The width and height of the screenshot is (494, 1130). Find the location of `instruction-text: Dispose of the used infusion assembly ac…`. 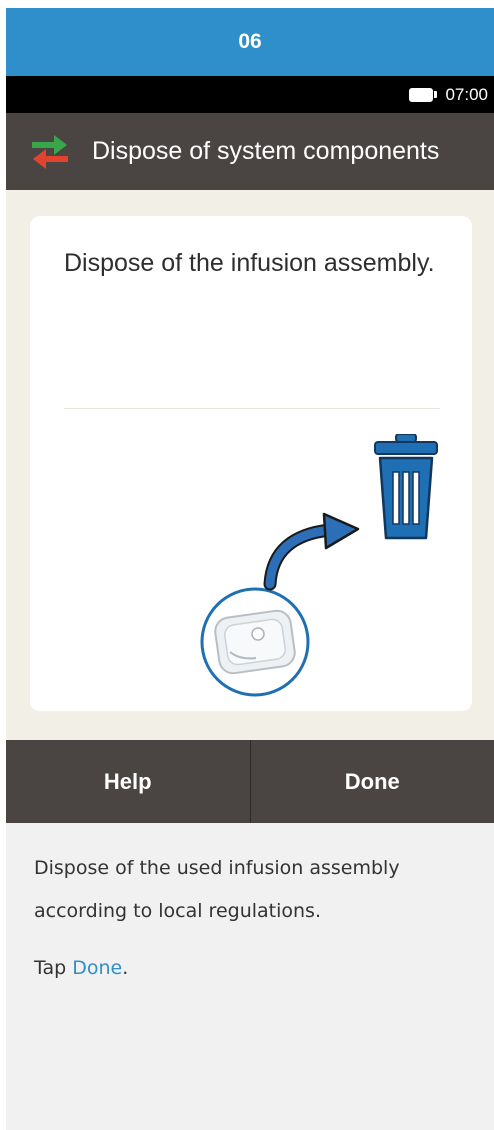

instruction-text: Dispose of the used infusion assembly ac… is located at coordinates (217, 889).